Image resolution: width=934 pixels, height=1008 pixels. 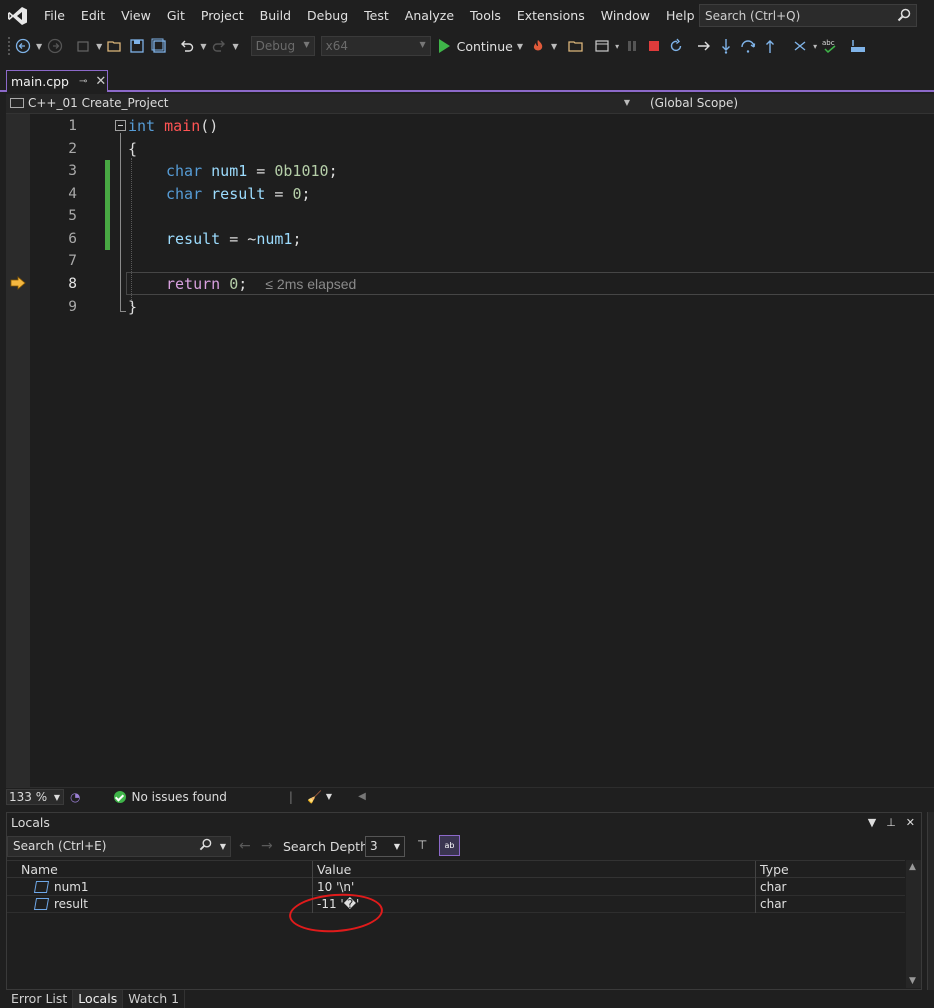 What do you see at coordinates (680, 16) in the screenshot?
I see `menu-help: Help` at bounding box center [680, 16].